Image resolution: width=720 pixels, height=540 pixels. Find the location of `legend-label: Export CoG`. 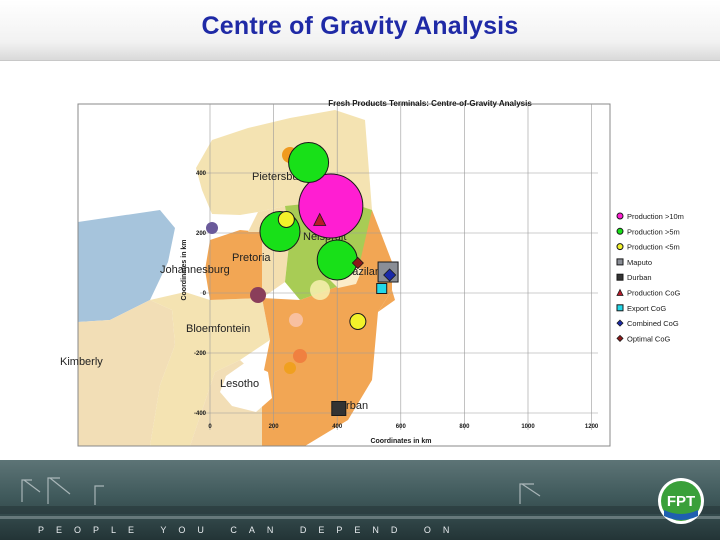

legend-label: Export CoG is located at coordinates (646, 308).